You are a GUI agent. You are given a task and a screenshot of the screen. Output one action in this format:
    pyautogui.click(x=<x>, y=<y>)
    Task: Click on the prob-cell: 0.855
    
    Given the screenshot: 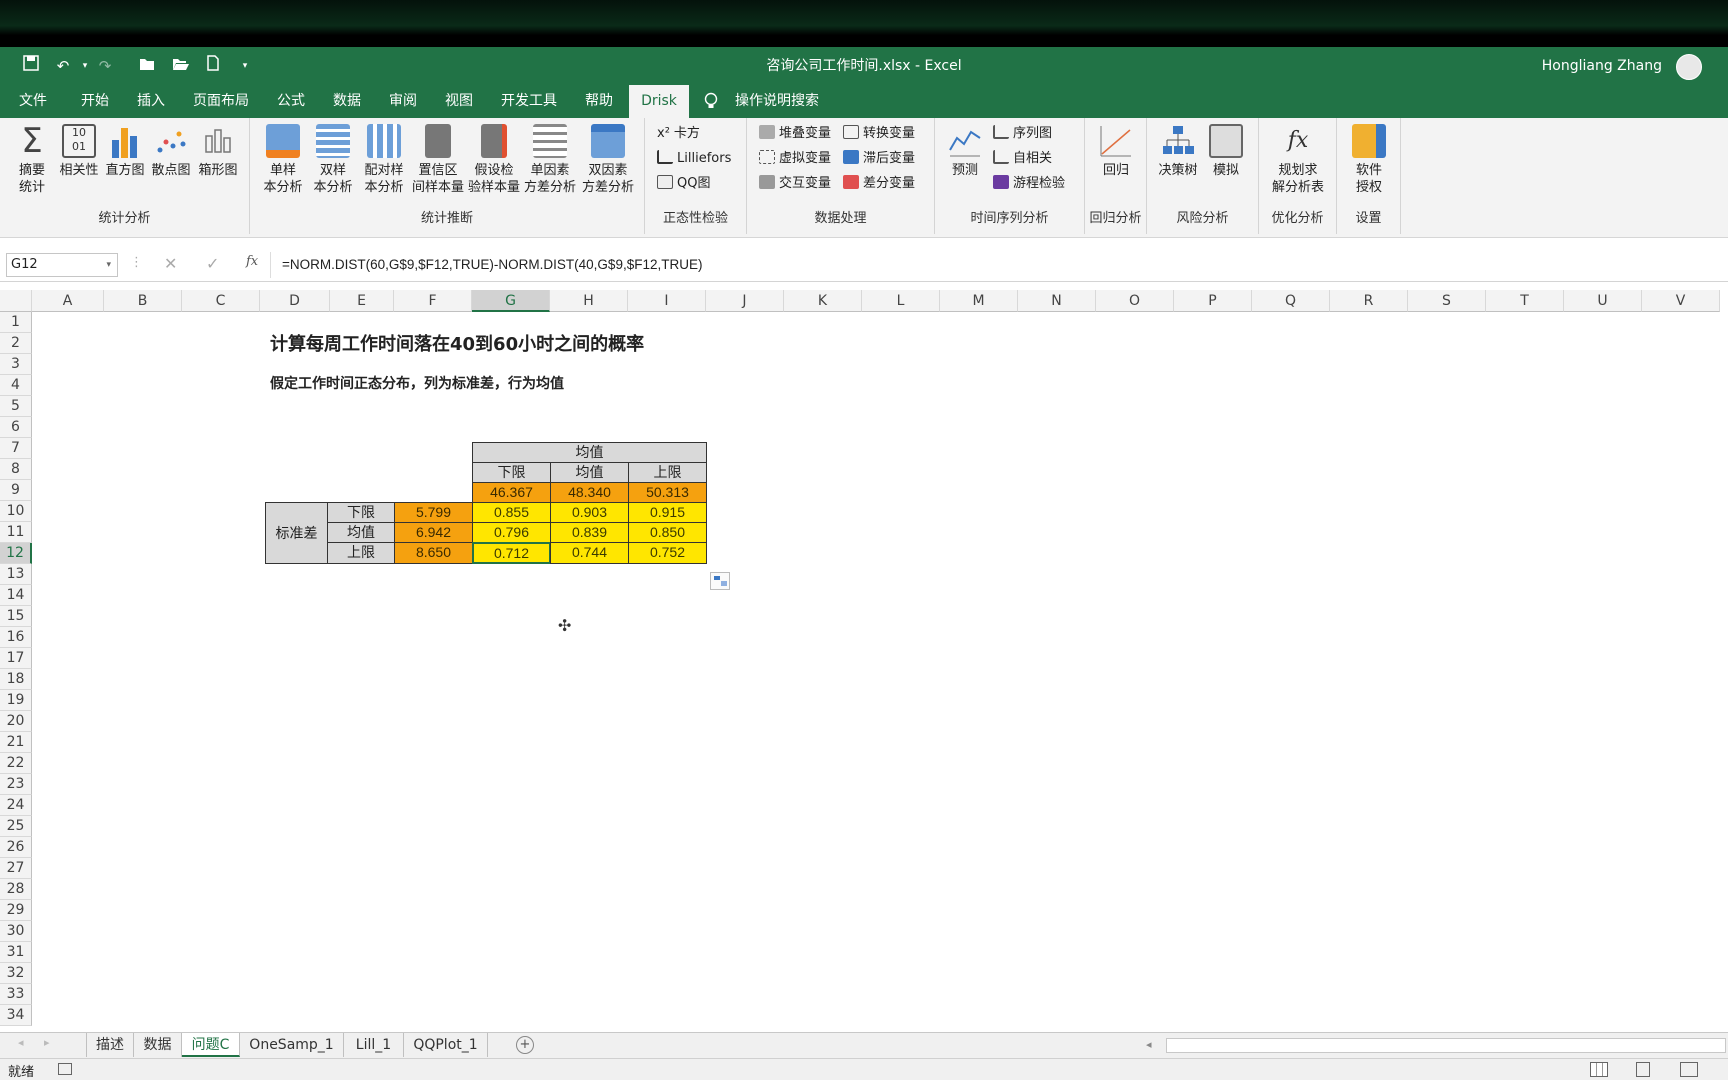 What is the action you would take?
    pyautogui.click(x=511, y=512)
    